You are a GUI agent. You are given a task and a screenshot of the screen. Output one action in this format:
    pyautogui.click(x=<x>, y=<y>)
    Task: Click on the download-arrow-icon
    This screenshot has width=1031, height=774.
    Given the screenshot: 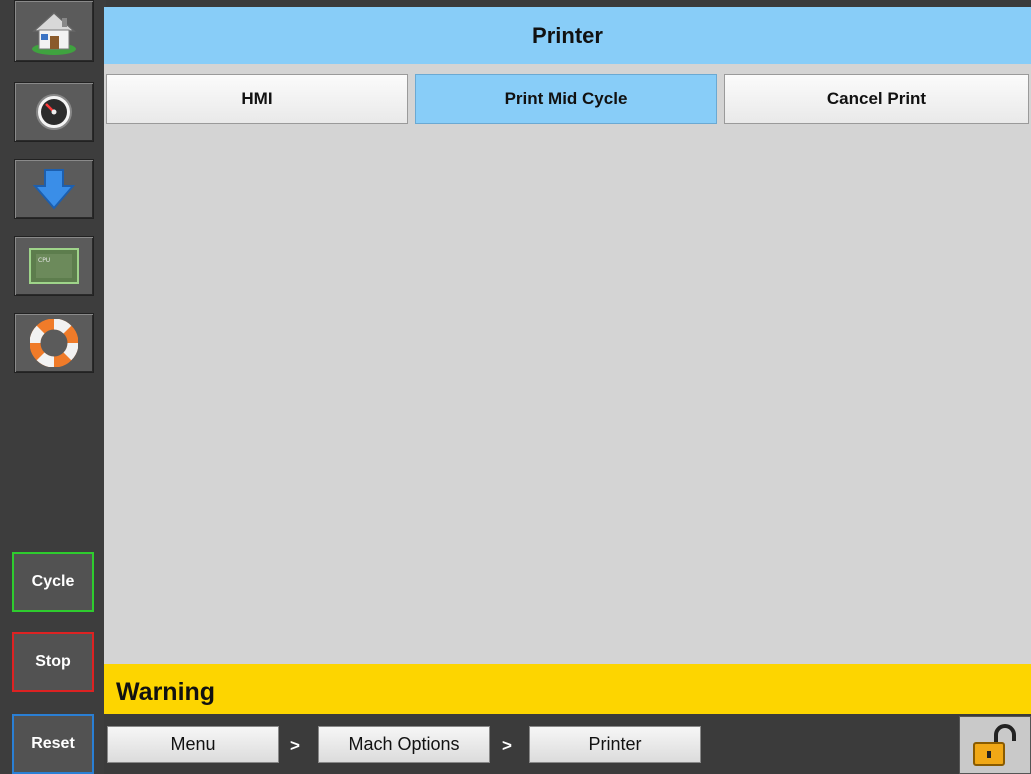 What is the action you would take?
    pyautogui.click(x=54, y=189)
    